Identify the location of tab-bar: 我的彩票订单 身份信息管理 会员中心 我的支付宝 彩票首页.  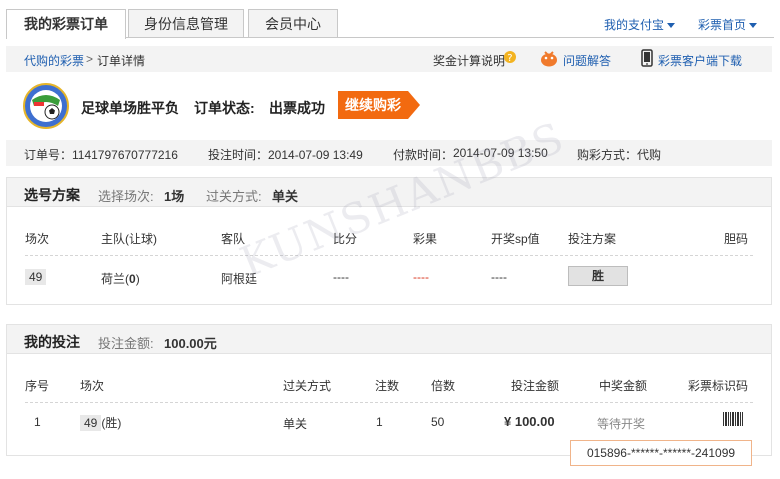
(390, 20).